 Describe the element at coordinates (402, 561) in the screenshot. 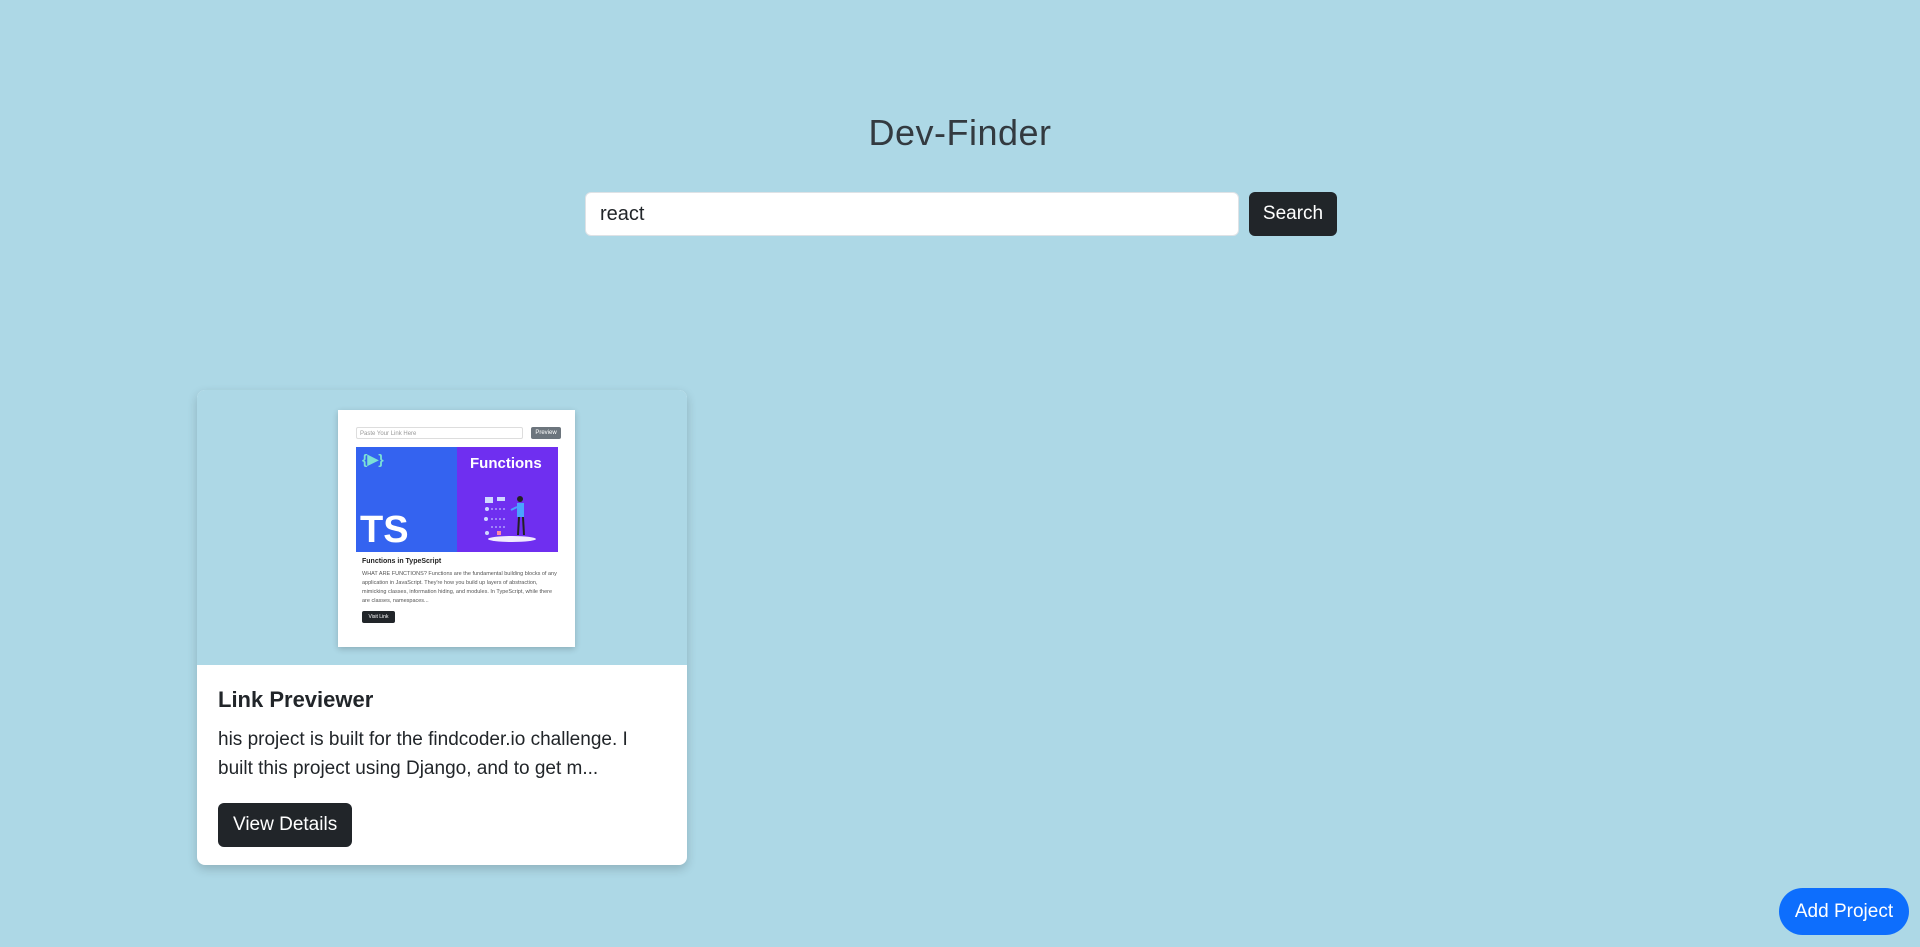

I see `thumbnail-card-title: Functions in TypeScript` at that location.